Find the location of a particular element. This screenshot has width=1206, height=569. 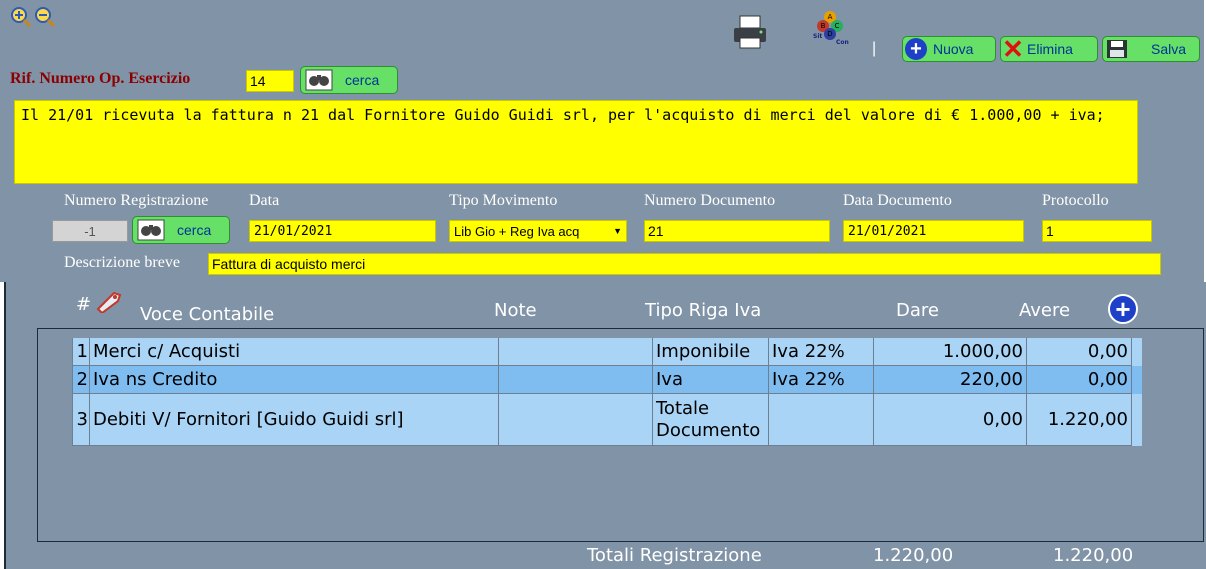

descrizione-breve-input is located at coordinates (684, 264).